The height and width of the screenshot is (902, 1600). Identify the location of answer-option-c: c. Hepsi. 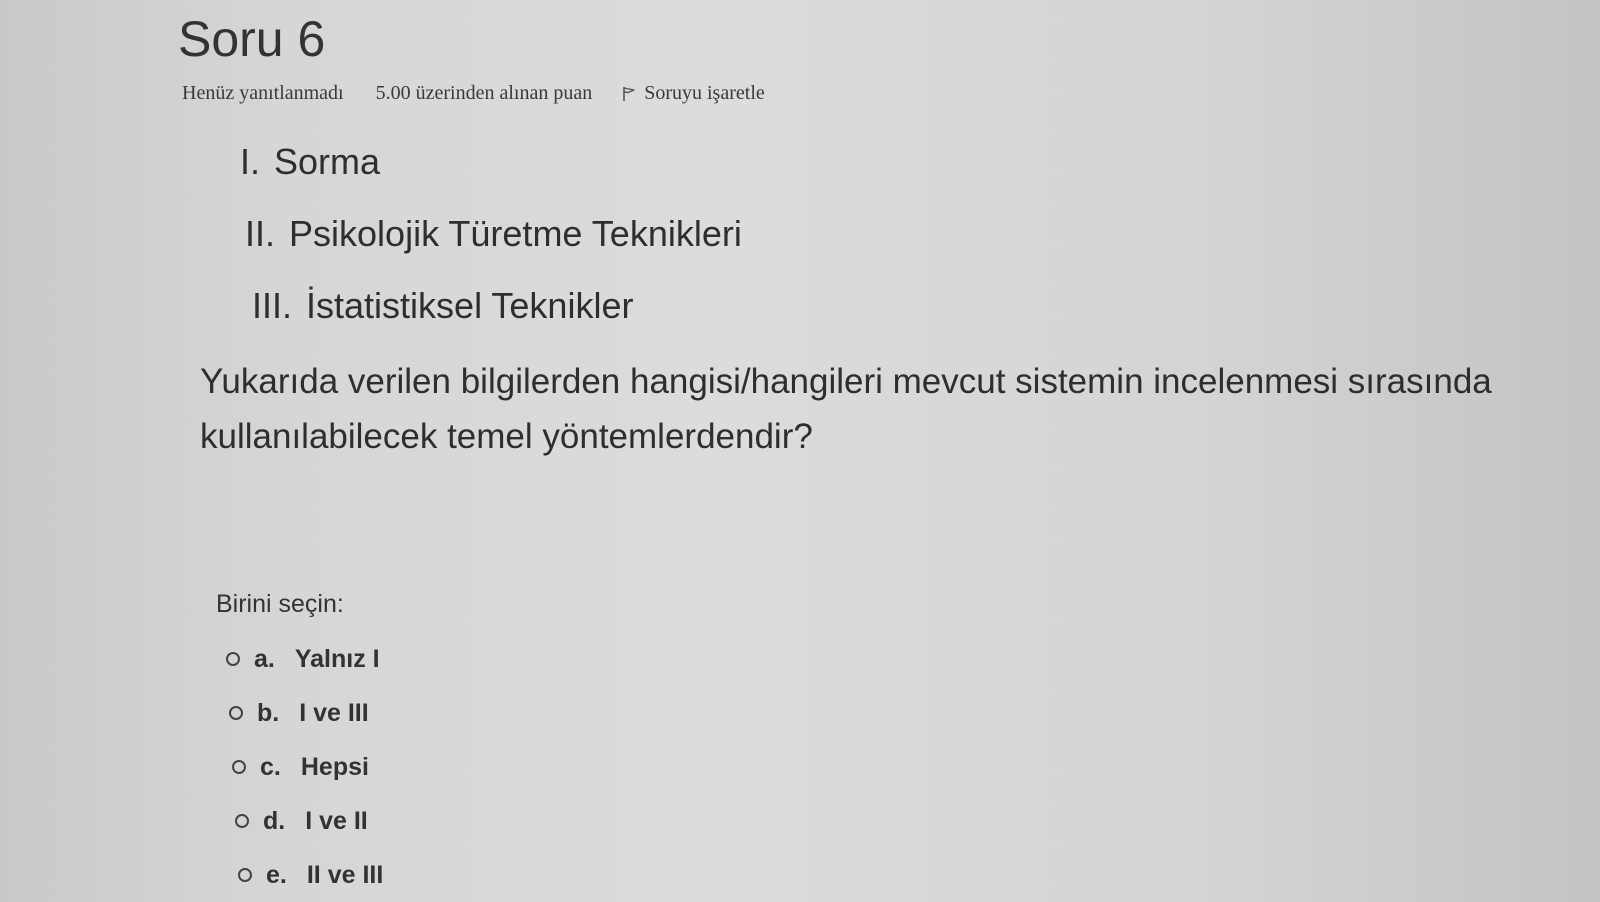
(304, 767).